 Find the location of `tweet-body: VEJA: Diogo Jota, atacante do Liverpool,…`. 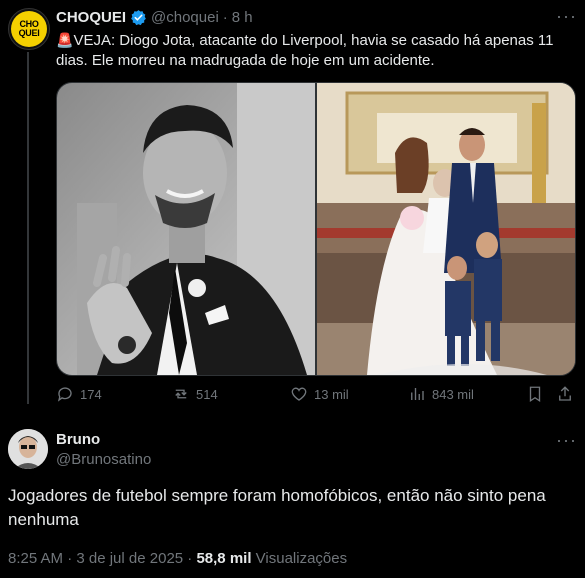

tweet-body: VEJA: Diogo Jota, atacante do Liverpool,… is located at coordinates (305, 50).